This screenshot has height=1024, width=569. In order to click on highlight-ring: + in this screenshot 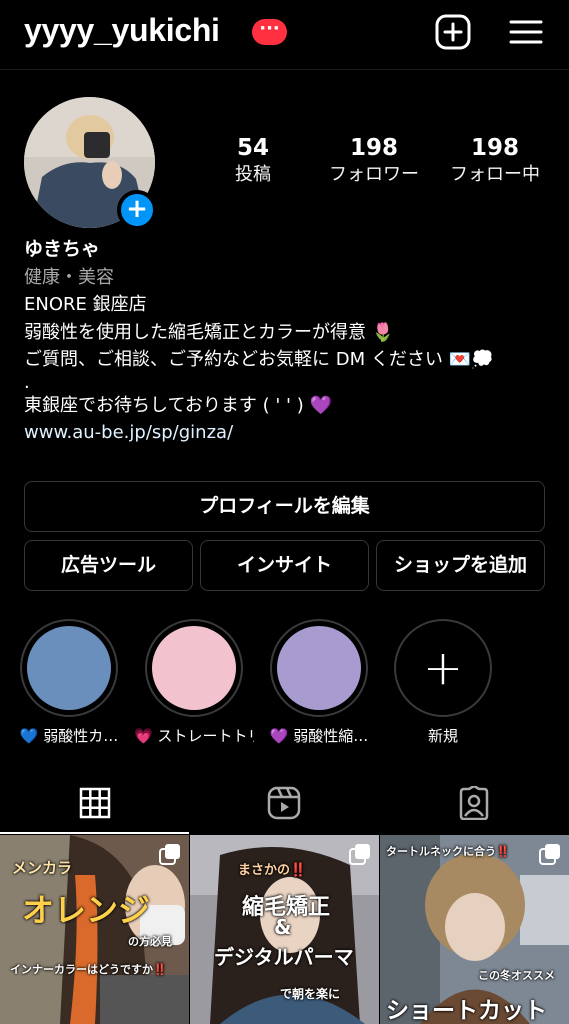, I will do `click(443, 668)`.